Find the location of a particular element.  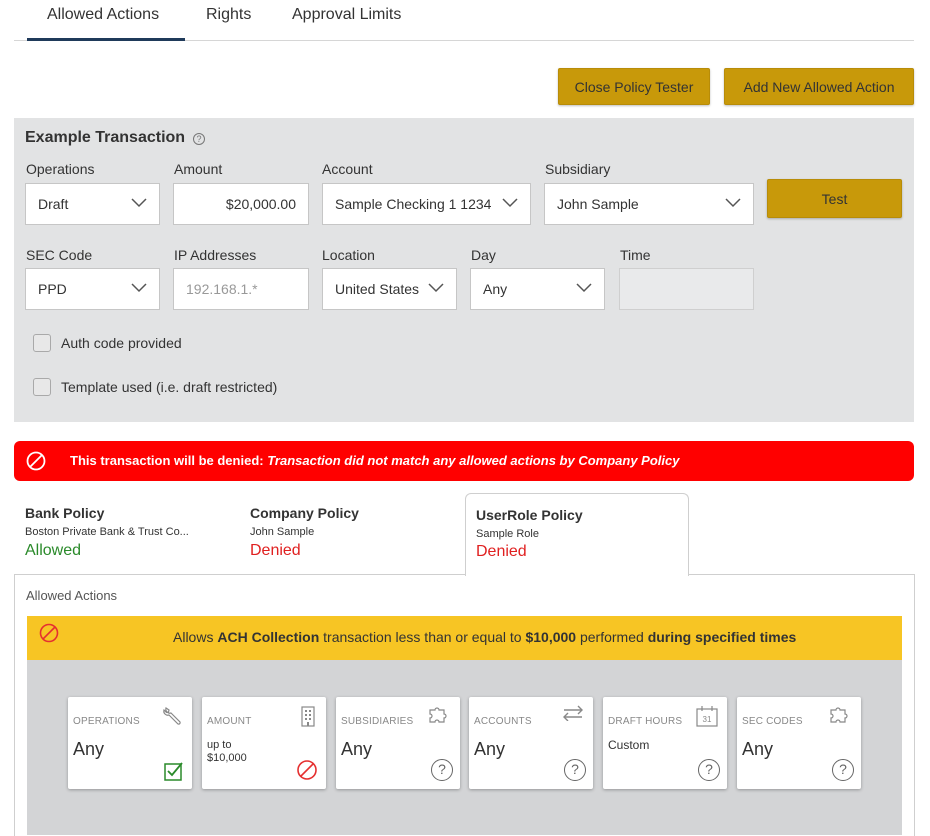

amount-value: $20,000.00 is located at coordinates (260, 204).